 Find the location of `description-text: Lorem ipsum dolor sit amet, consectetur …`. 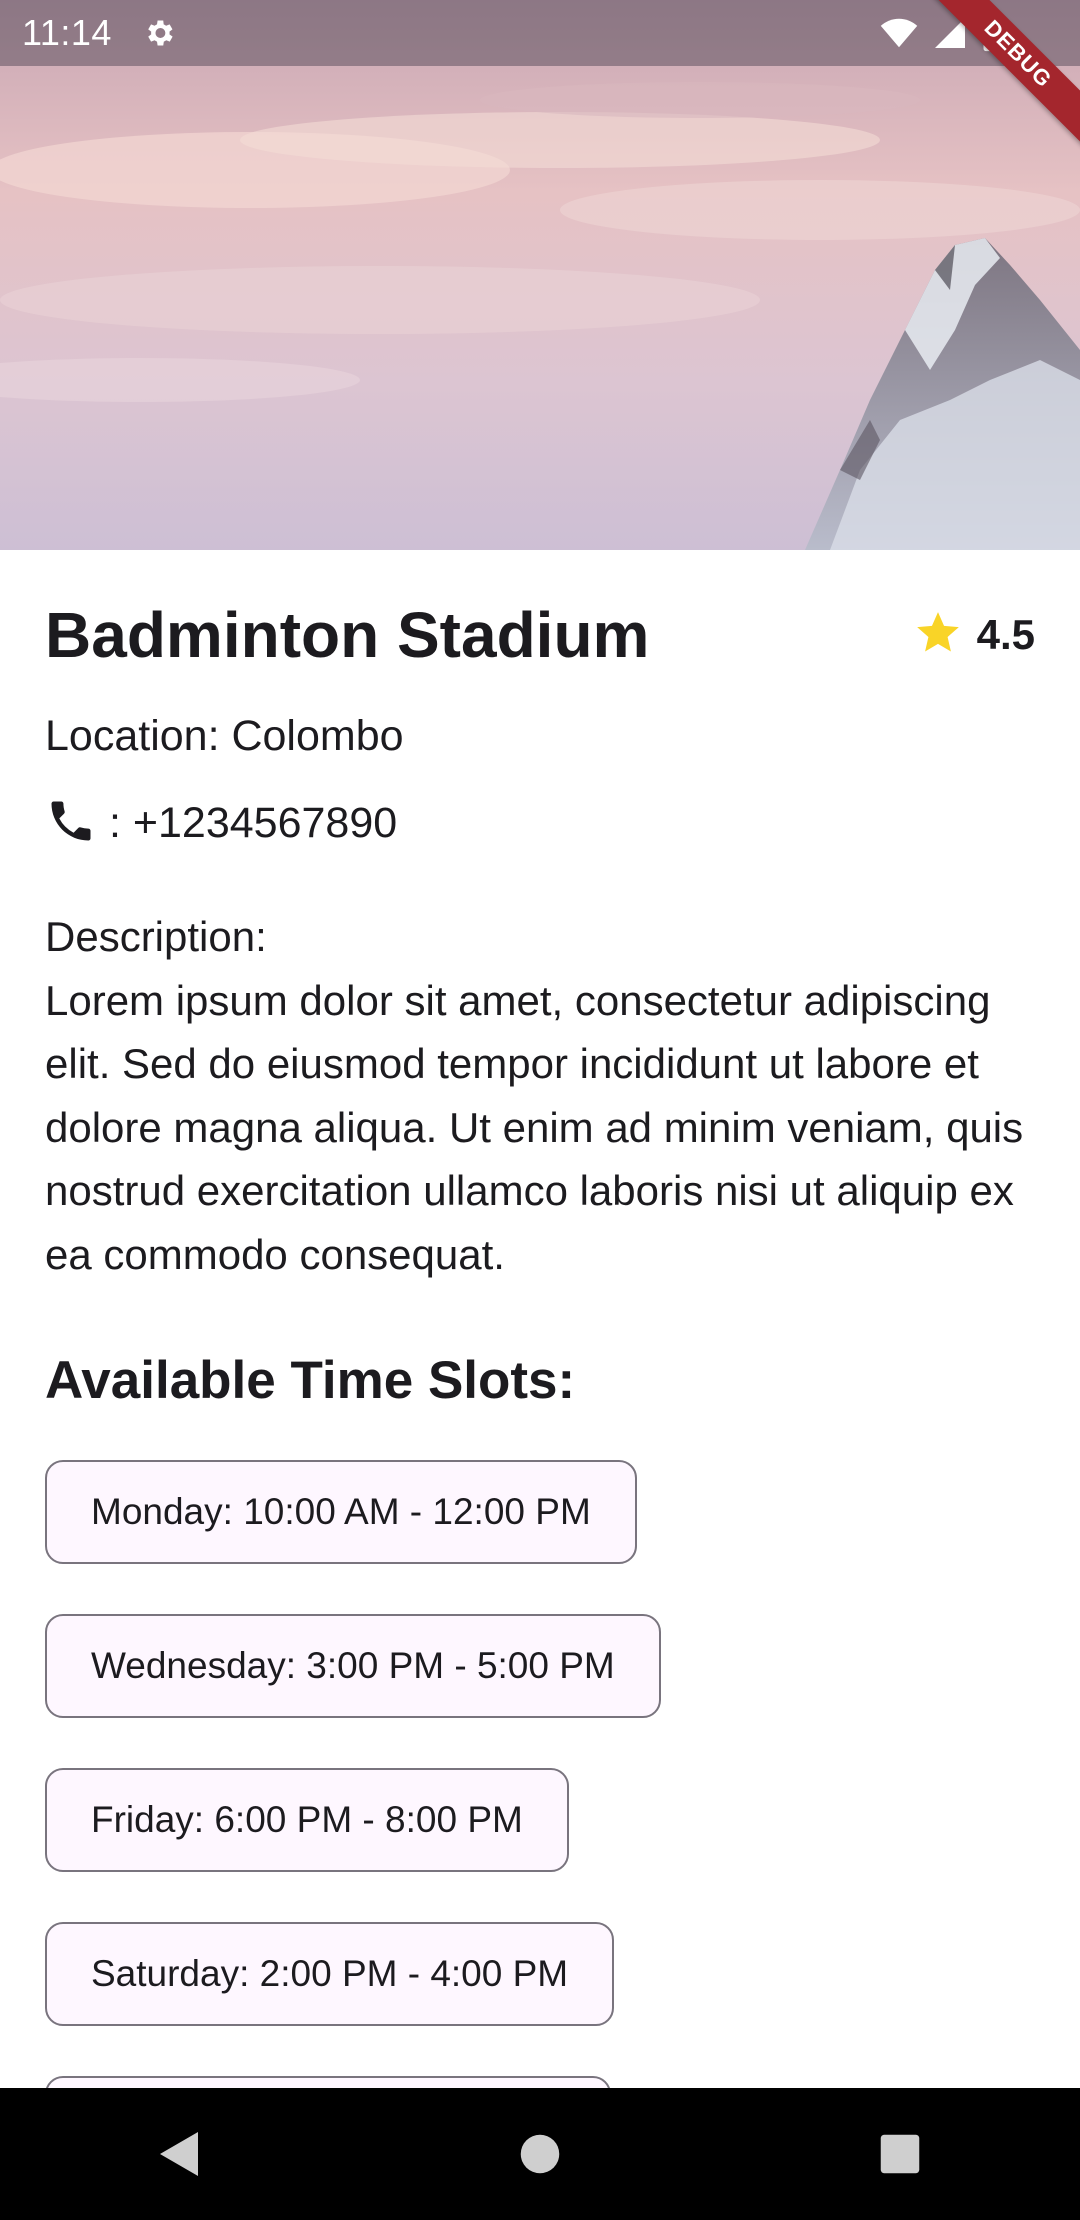

description-text: Lorem ipsum dolor sit amet, consectetur … is located at coordinates (534, 1127).